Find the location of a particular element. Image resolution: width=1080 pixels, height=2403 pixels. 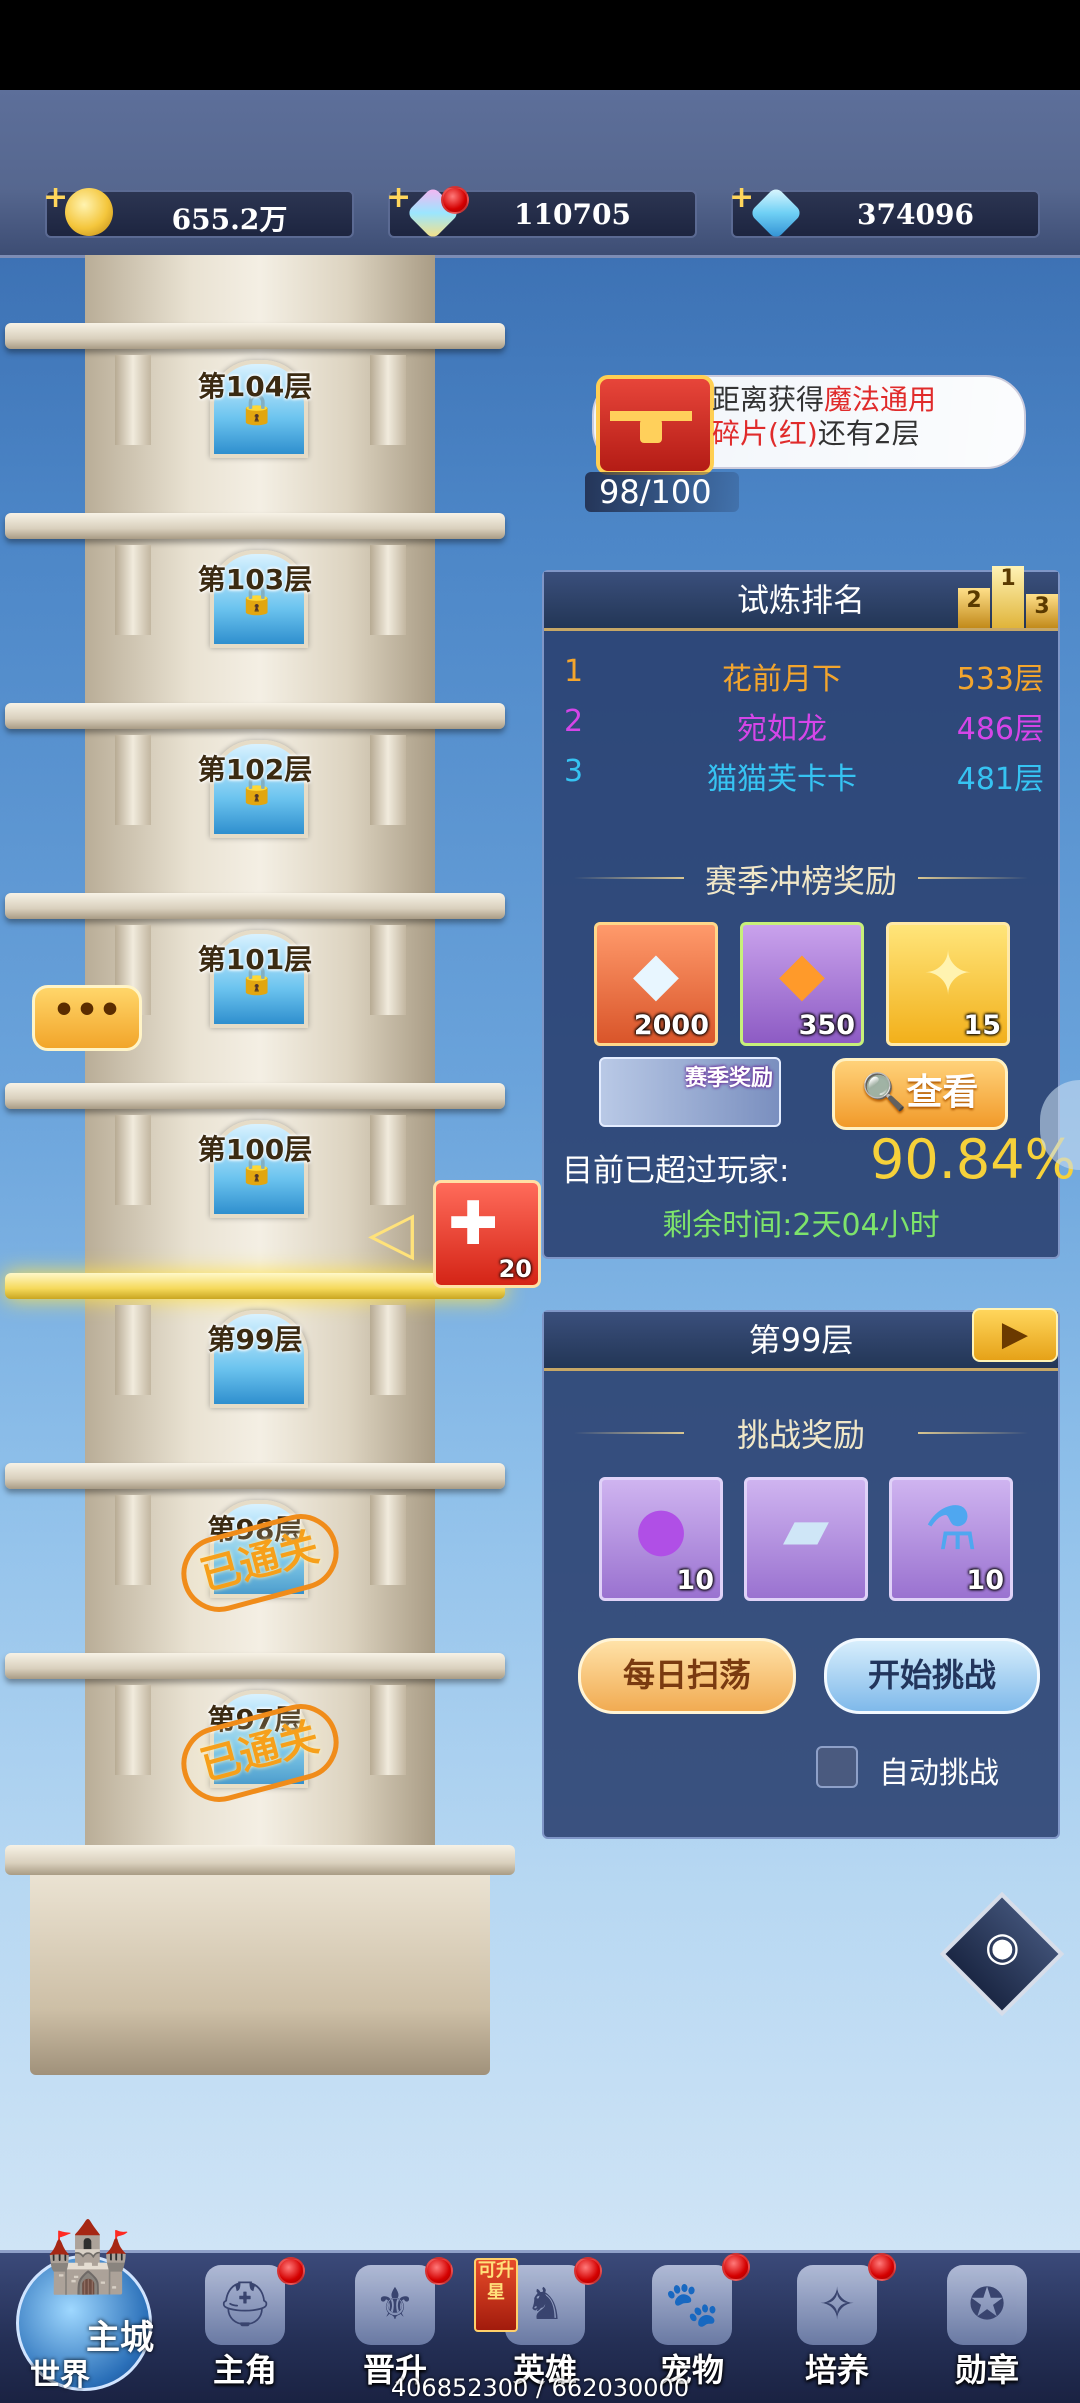

player-floor: 481层 is located at coordinates (1000, 779).